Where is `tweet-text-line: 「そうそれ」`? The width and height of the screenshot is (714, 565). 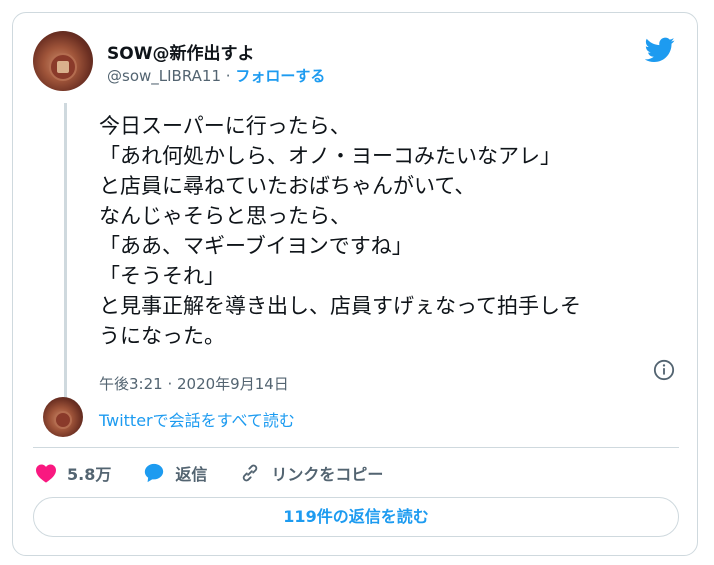 tweet-text-line: 「そうそれ」 is located at coordinates (162, 276).